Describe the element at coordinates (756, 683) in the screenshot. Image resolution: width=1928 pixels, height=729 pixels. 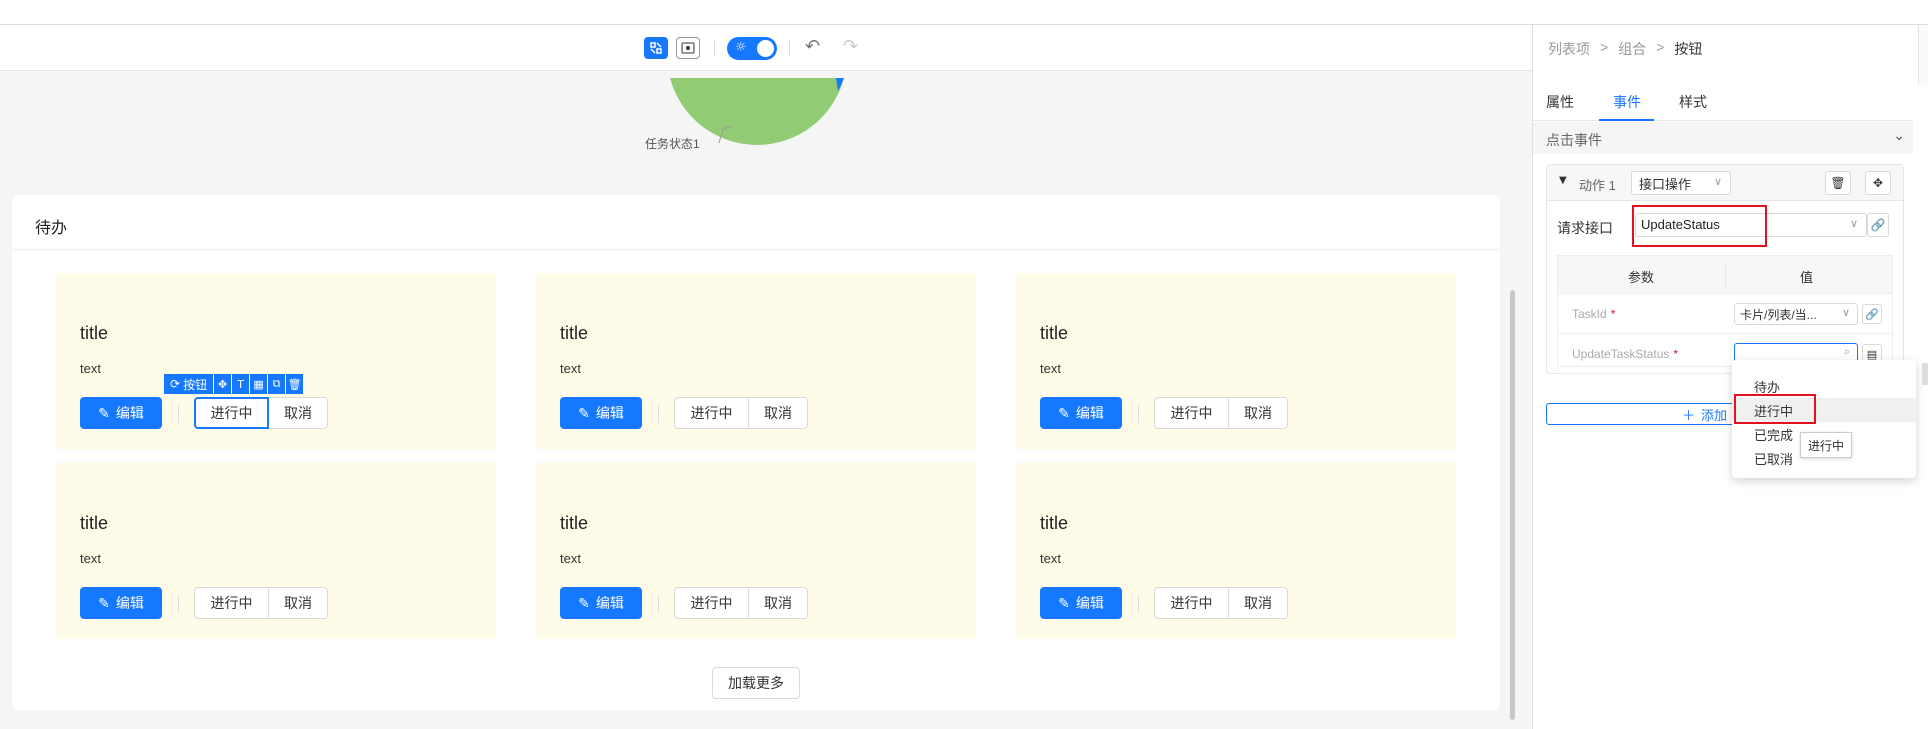
I see `load-more-button: 加载更多` at that location.